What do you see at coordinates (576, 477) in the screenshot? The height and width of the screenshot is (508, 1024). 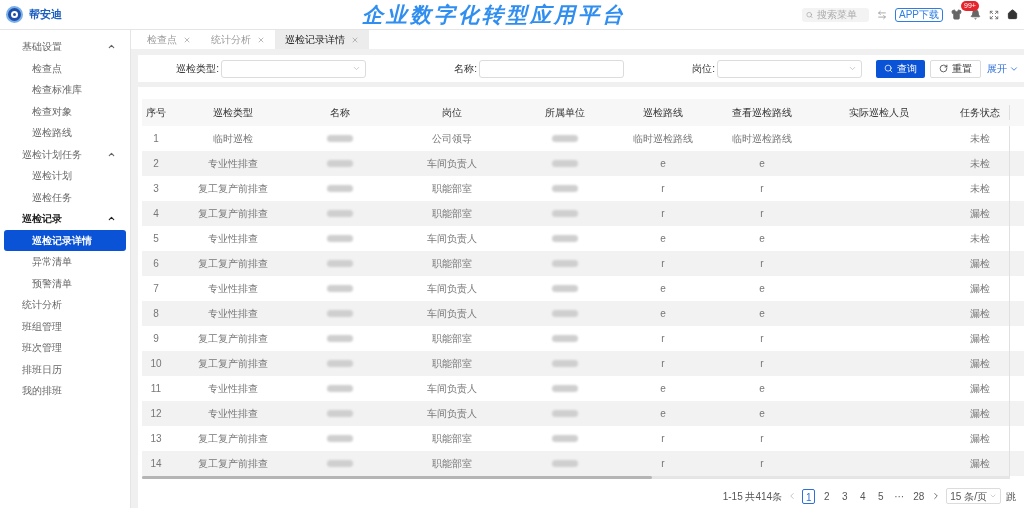 I see `horizontal-scrollbar` at bounding box center [576, 477].